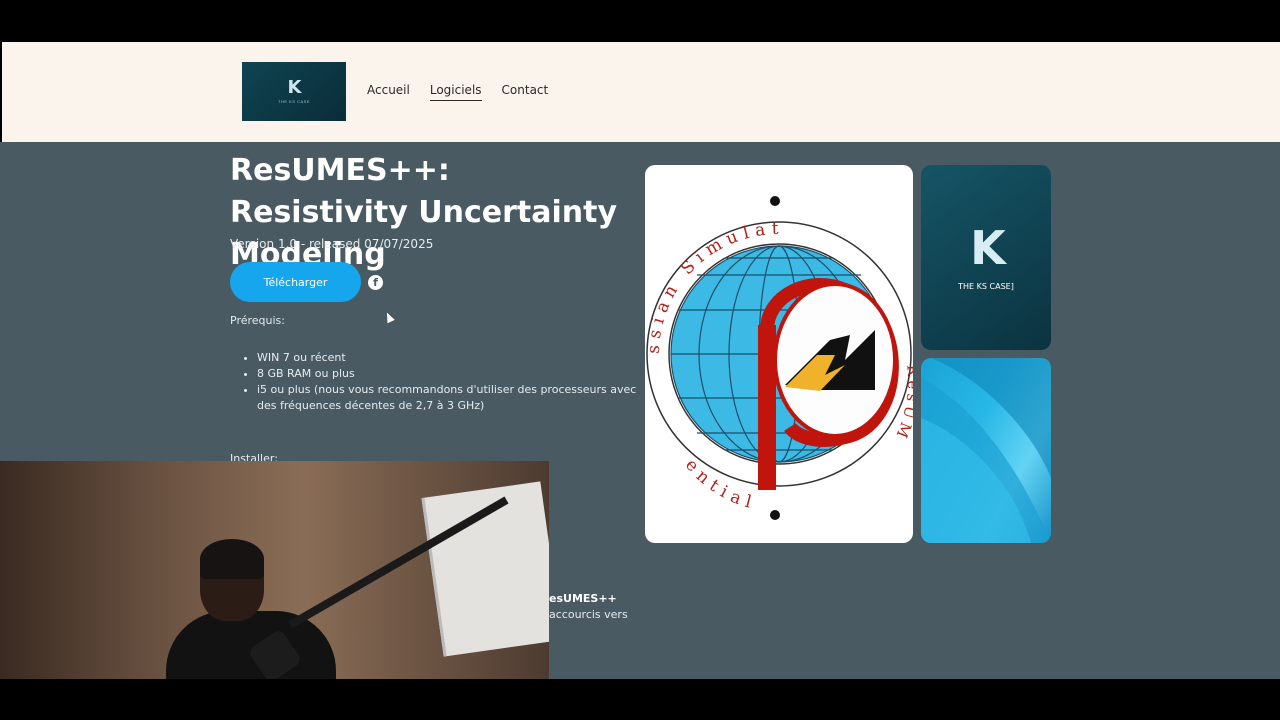 Image resolution: width=1280 pixels, height=720 pixels. I want to click on svg-text: ential, so click(720, 484).